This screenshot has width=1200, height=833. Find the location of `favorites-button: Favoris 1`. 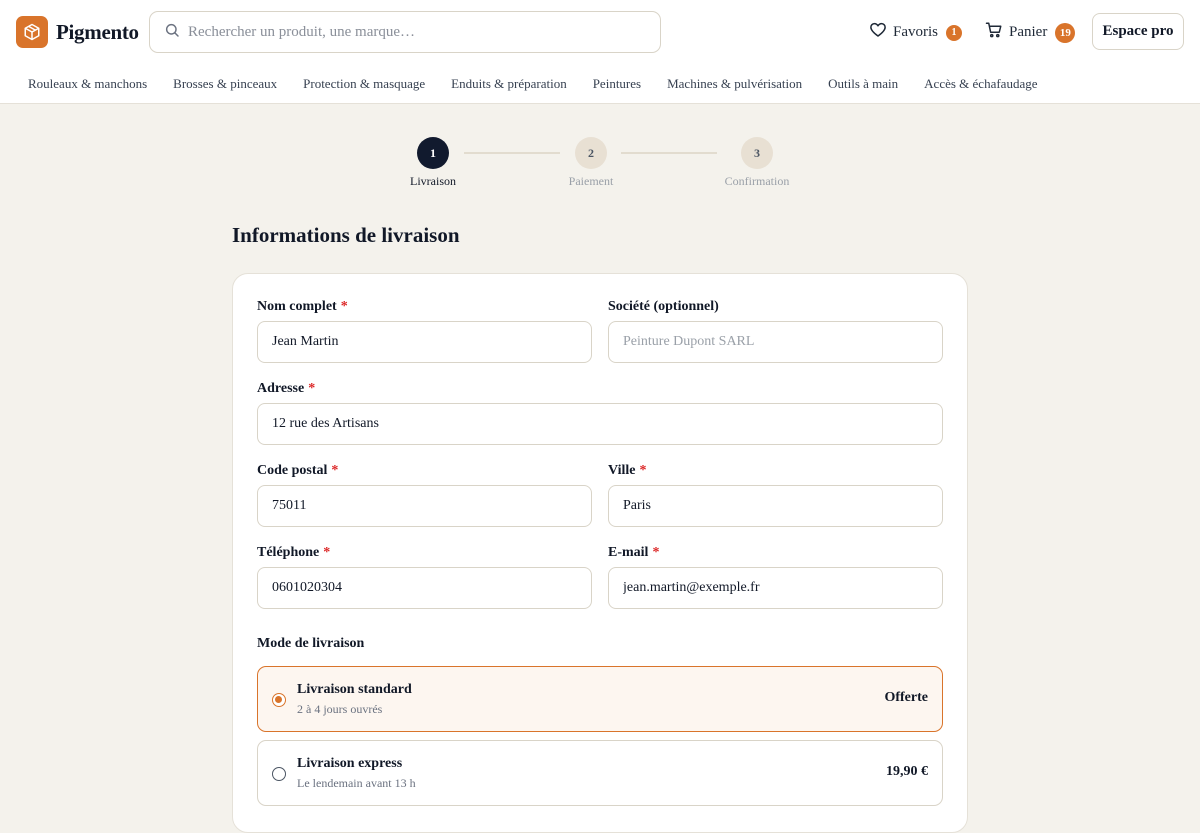

favorites-button: Favoris 1 is located at coordinates (915, 32).